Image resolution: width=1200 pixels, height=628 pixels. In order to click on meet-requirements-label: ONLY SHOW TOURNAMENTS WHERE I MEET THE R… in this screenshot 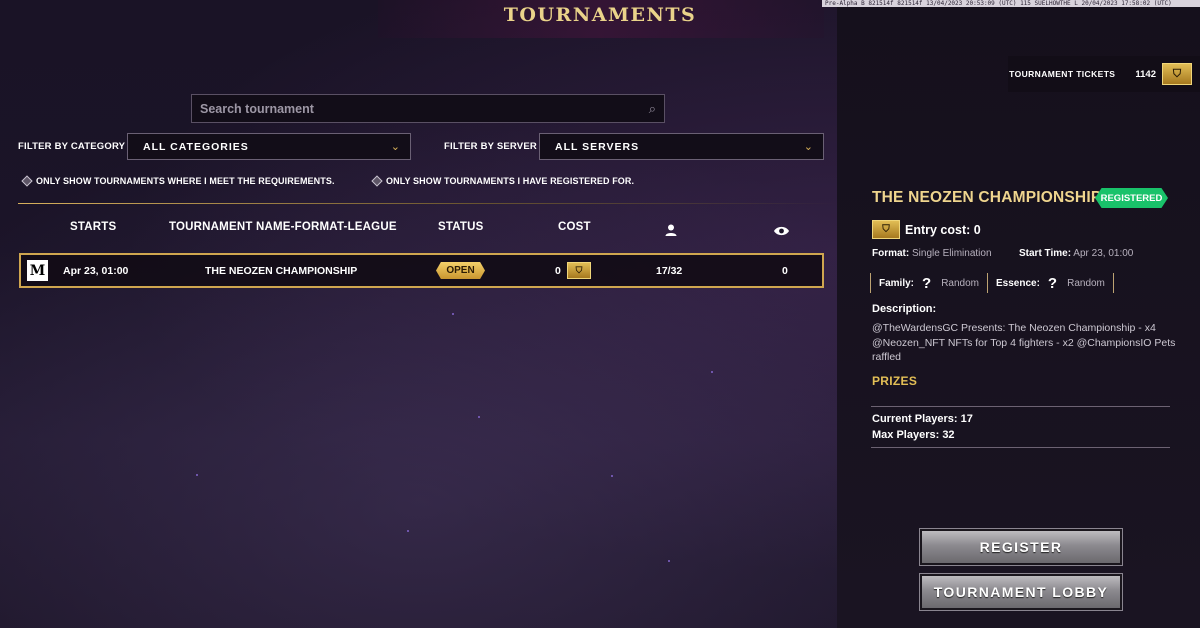, I will do `click(185, 181)`.